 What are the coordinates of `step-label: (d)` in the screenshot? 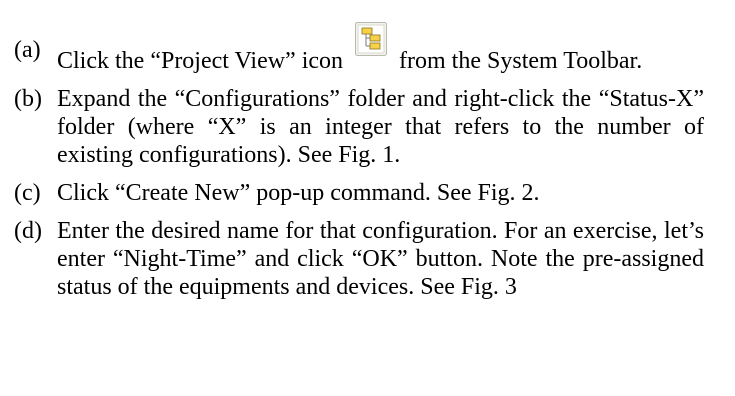 It's located at (28, 231).